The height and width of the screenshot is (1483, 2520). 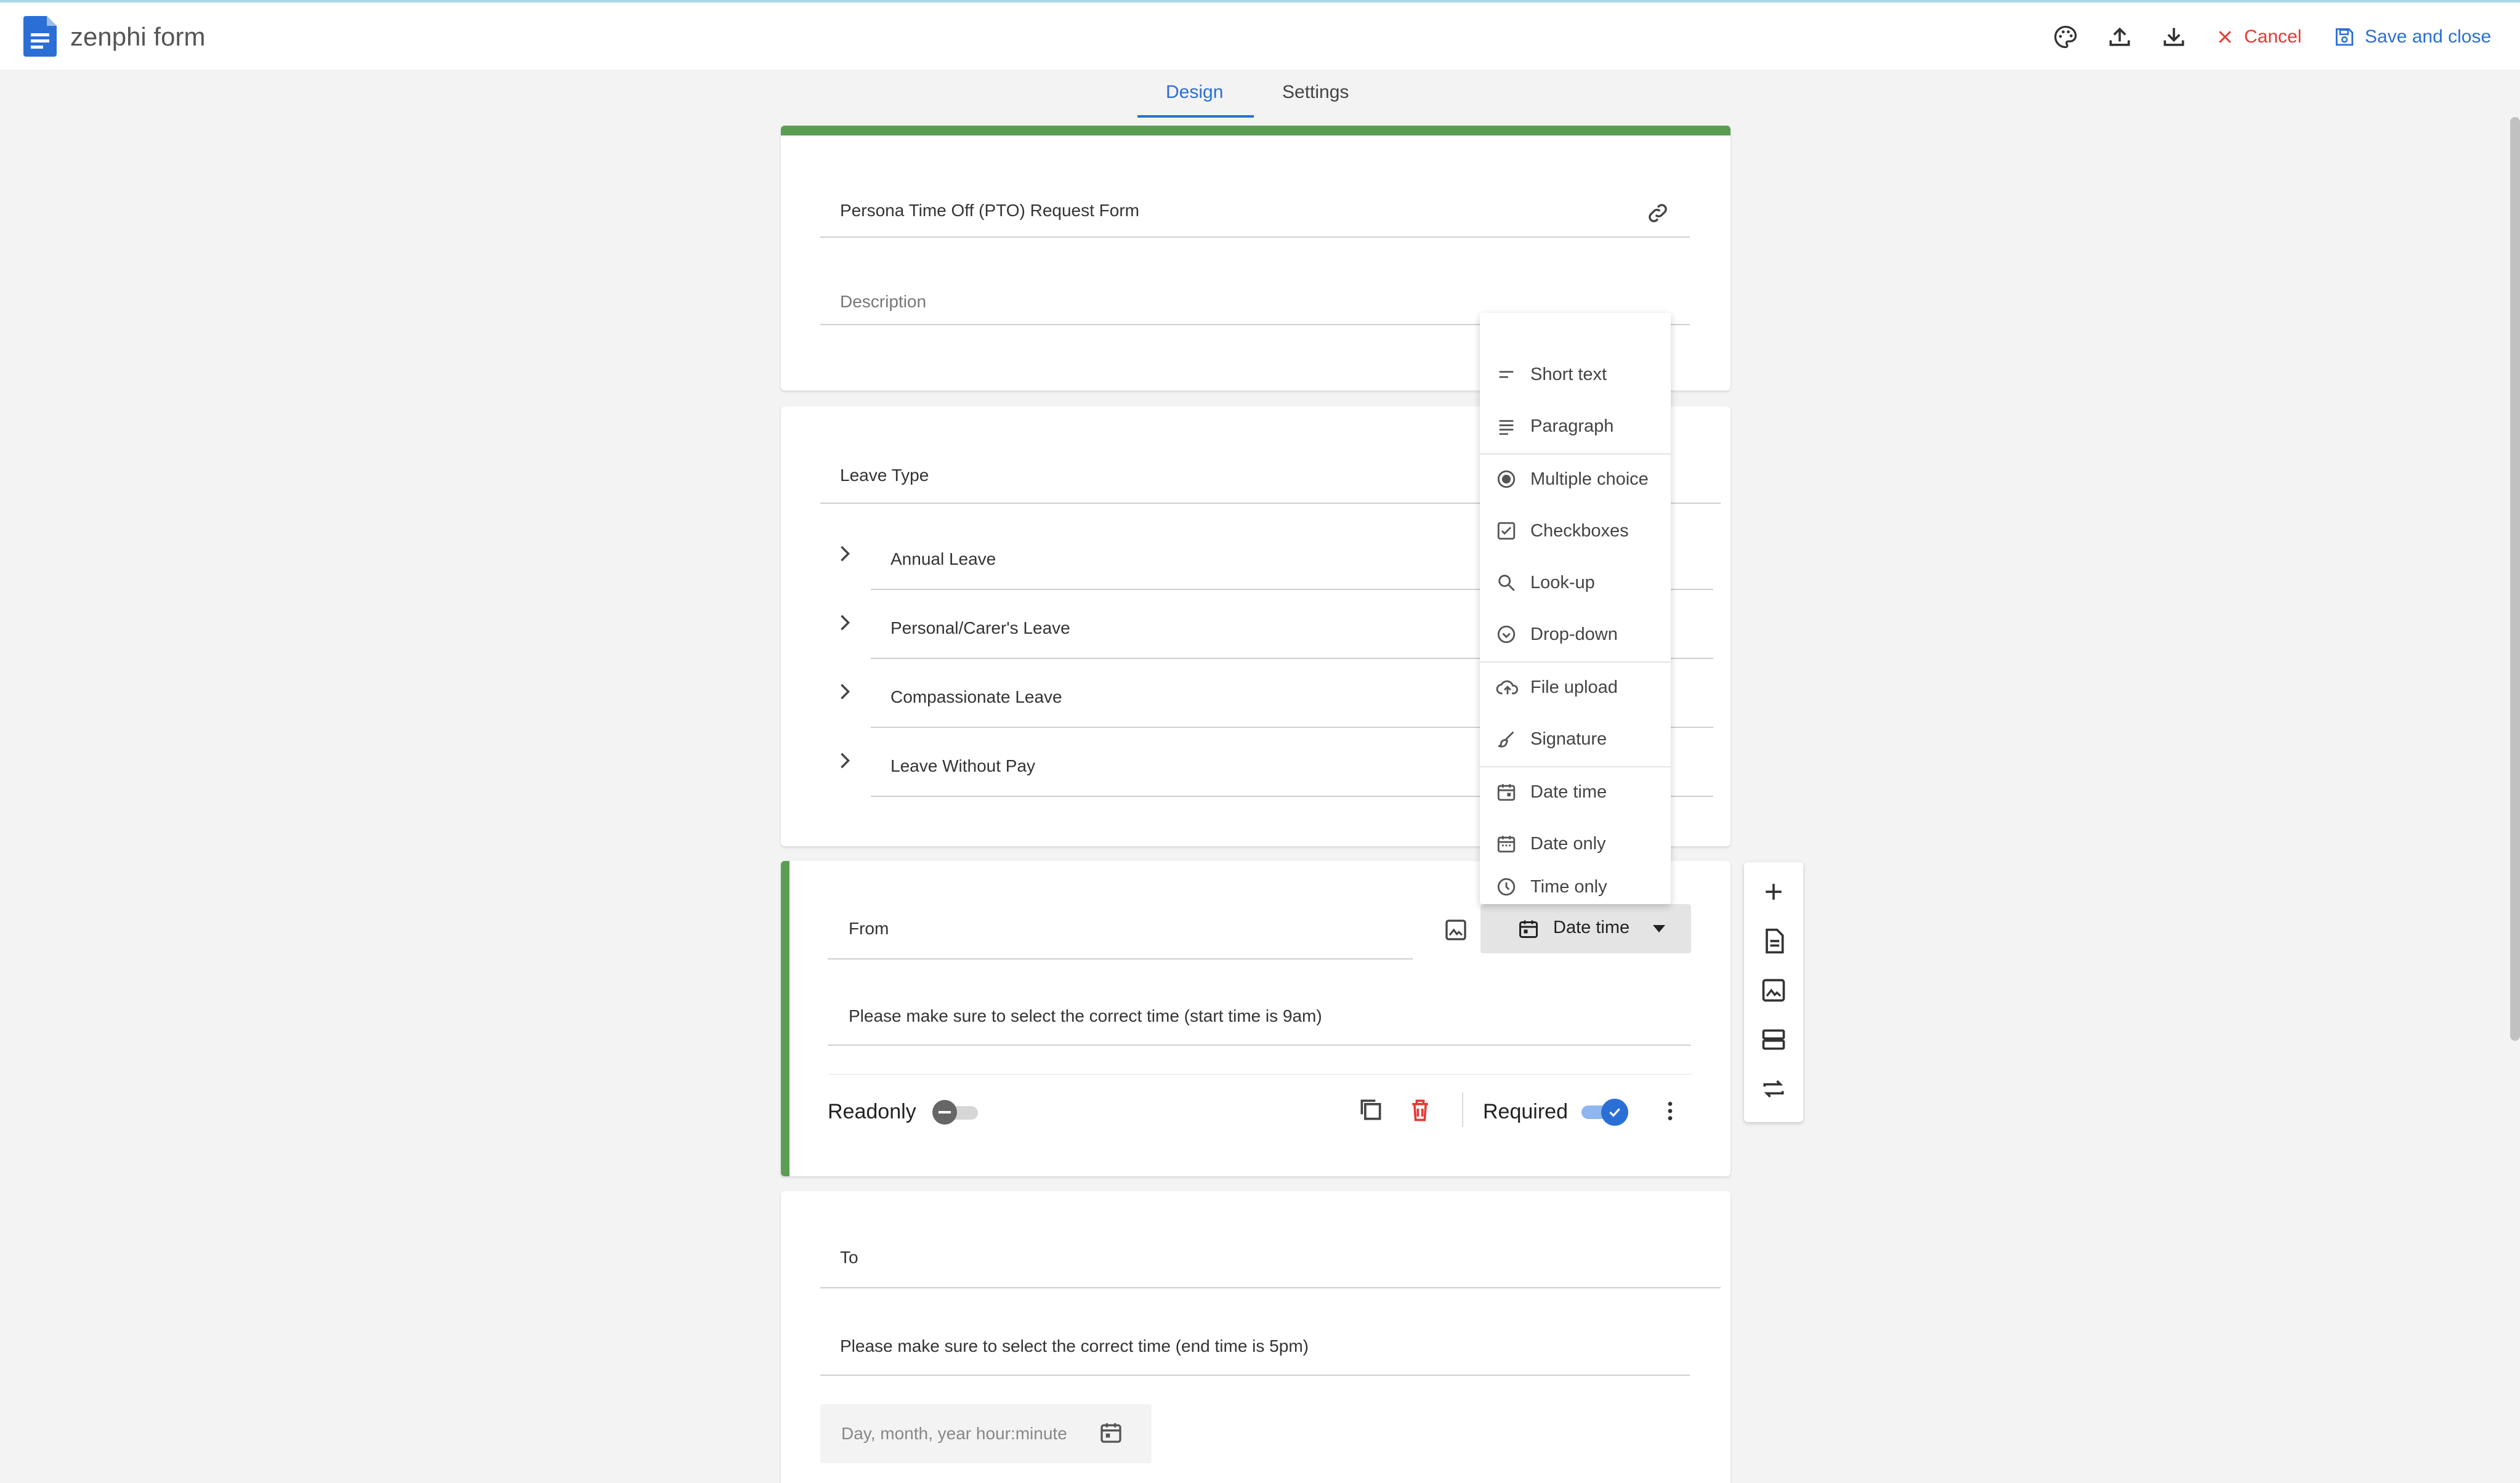 I want to click on from-label-underline, so click(x=1120, y=959).